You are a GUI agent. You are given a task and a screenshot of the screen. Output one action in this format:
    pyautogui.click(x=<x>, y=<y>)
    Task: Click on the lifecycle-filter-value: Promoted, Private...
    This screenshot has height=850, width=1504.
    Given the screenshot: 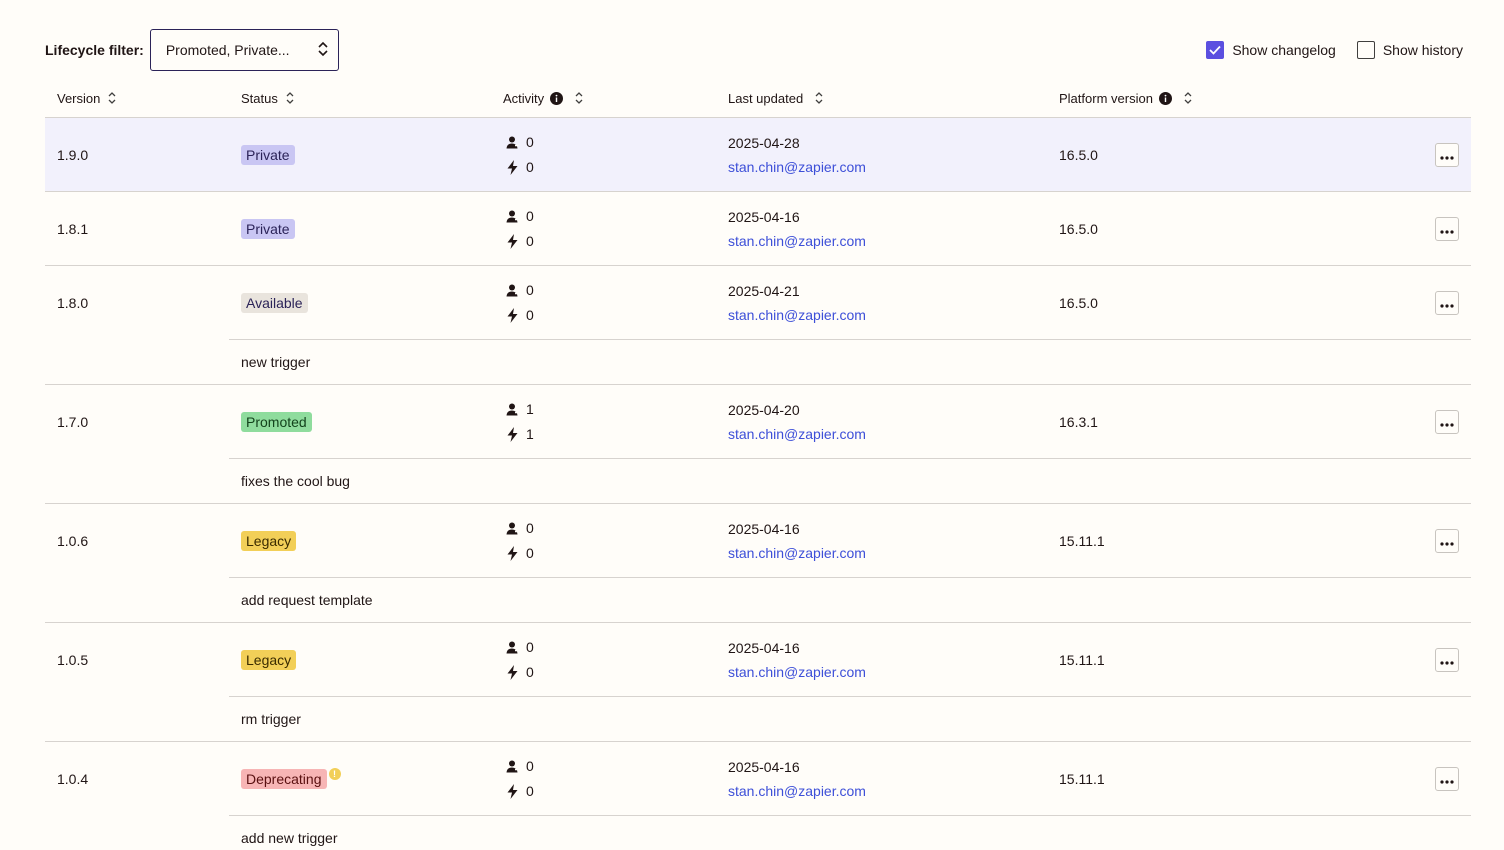 What is the action you would take?
    pyautogui.click(x=227, y=50)
    